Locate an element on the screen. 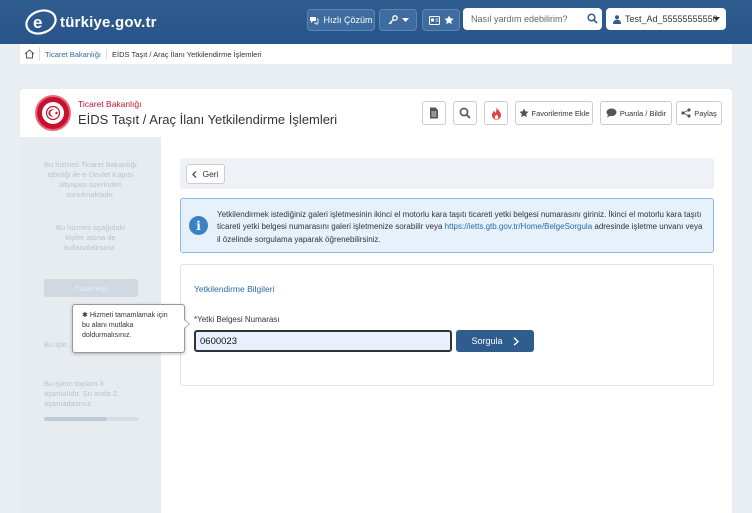  ministry-seal-logo is located at coordinates (53, 113).